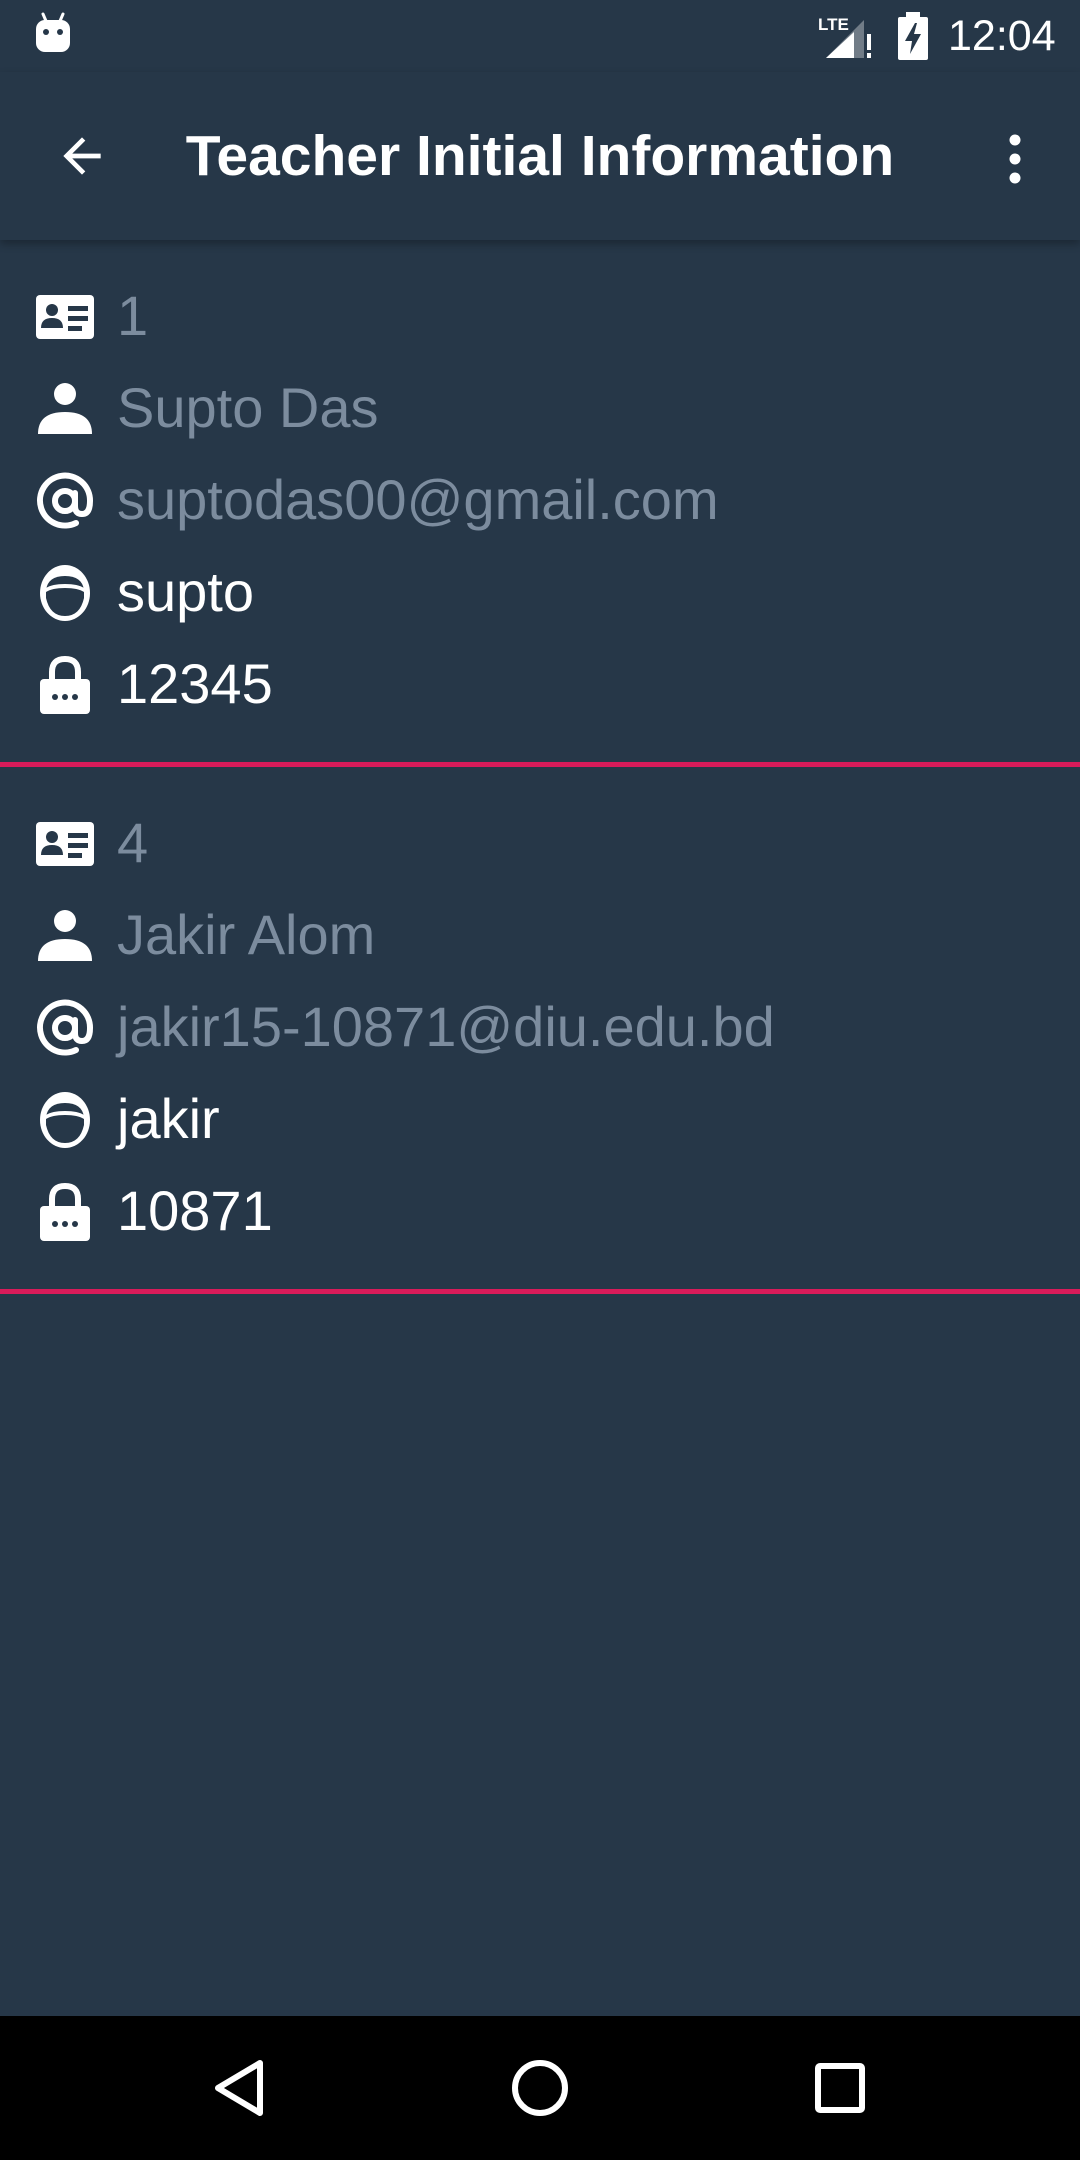 The width and height of the screenshot is (1080, 2160). I want to click on teacher-initial-row: jakir, so click(540, 1119).